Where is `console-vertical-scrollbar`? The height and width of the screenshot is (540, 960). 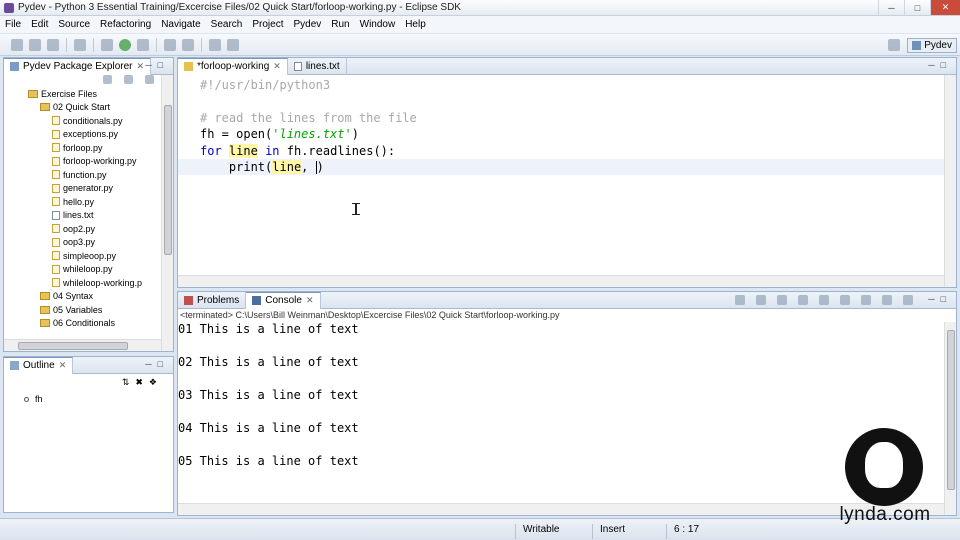
console-vertical-scrollbar is located at coordinates (950, 418).